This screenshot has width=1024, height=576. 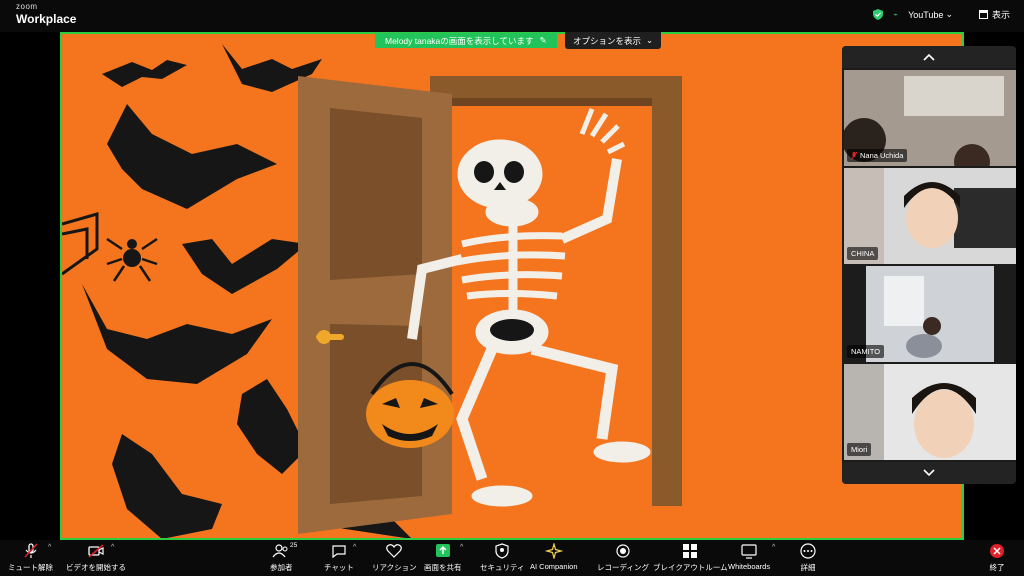 I want to click on reactions-button: リアクション, so click(x=394, y=558).